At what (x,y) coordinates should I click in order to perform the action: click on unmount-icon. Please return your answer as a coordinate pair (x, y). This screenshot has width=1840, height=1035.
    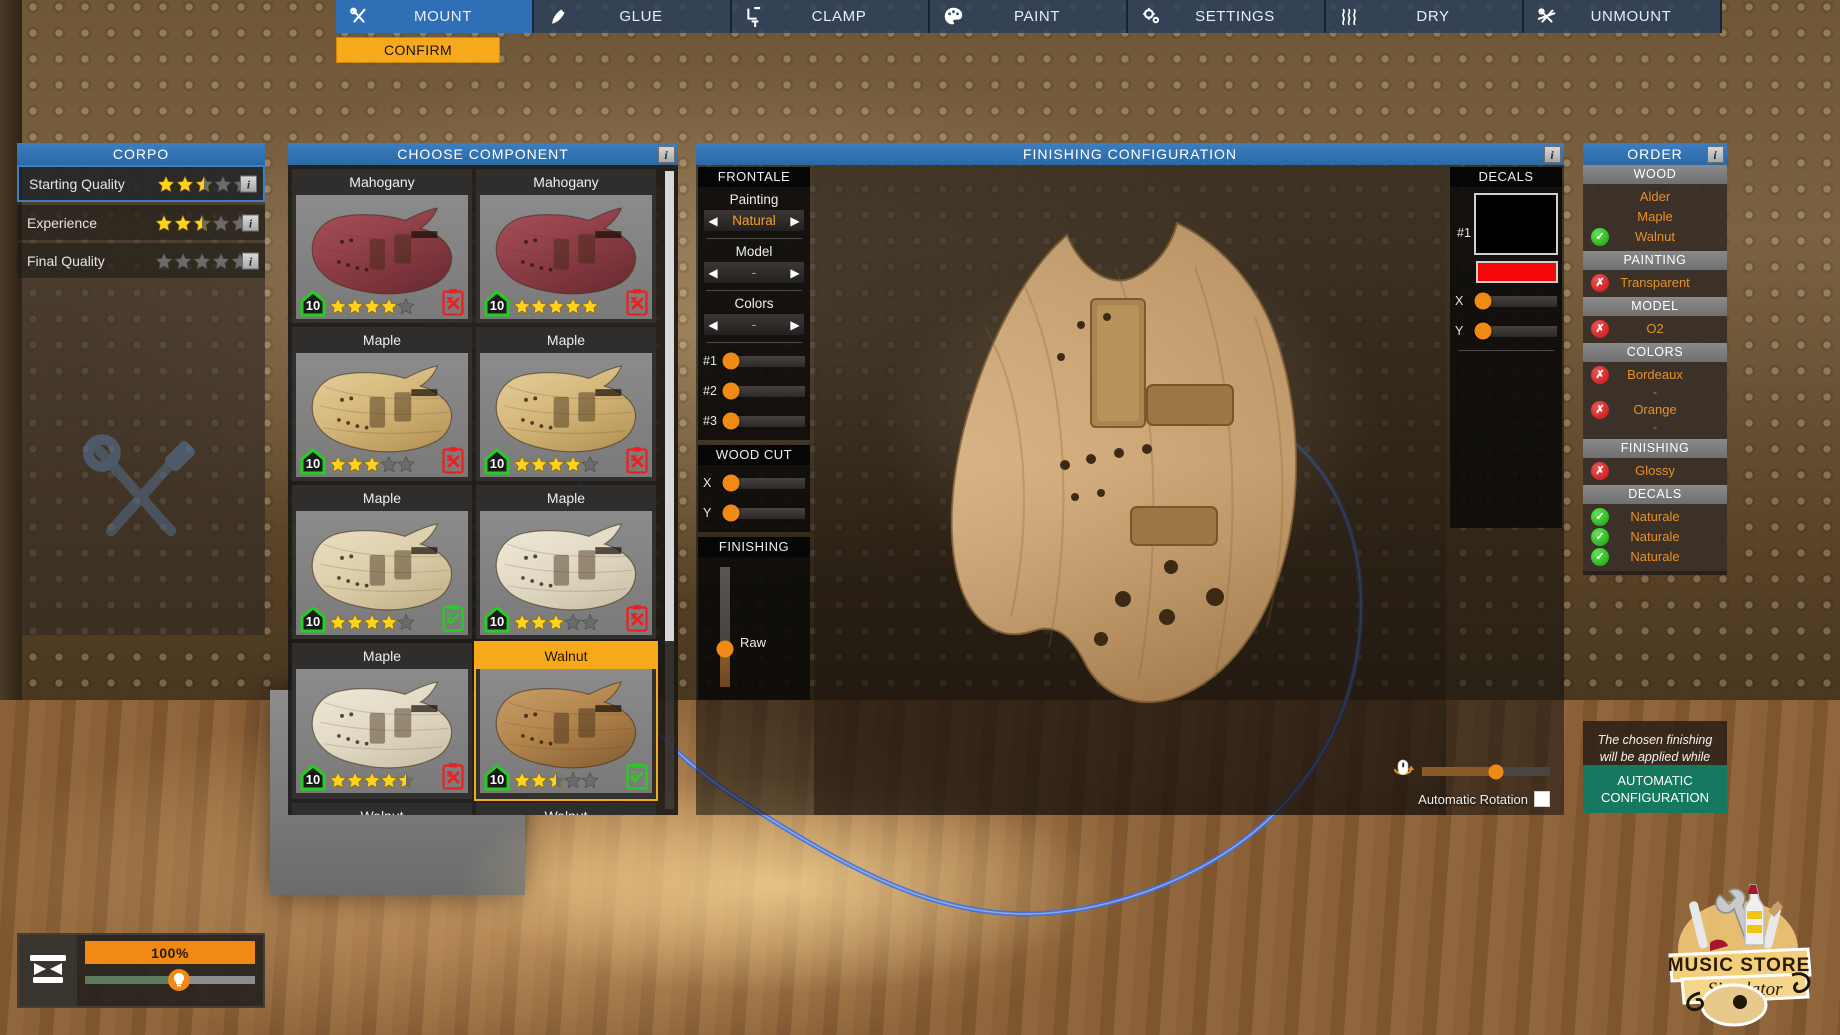
    Looking at the image, I should click on (1547, 17).